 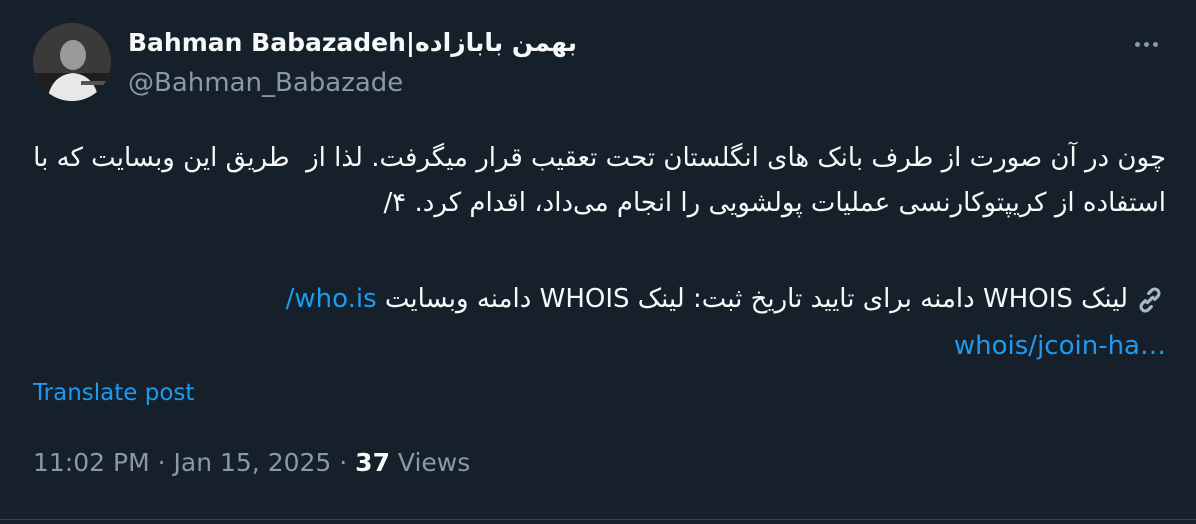 I want to click on link-chain-icon, so click(x=1150, y=299).